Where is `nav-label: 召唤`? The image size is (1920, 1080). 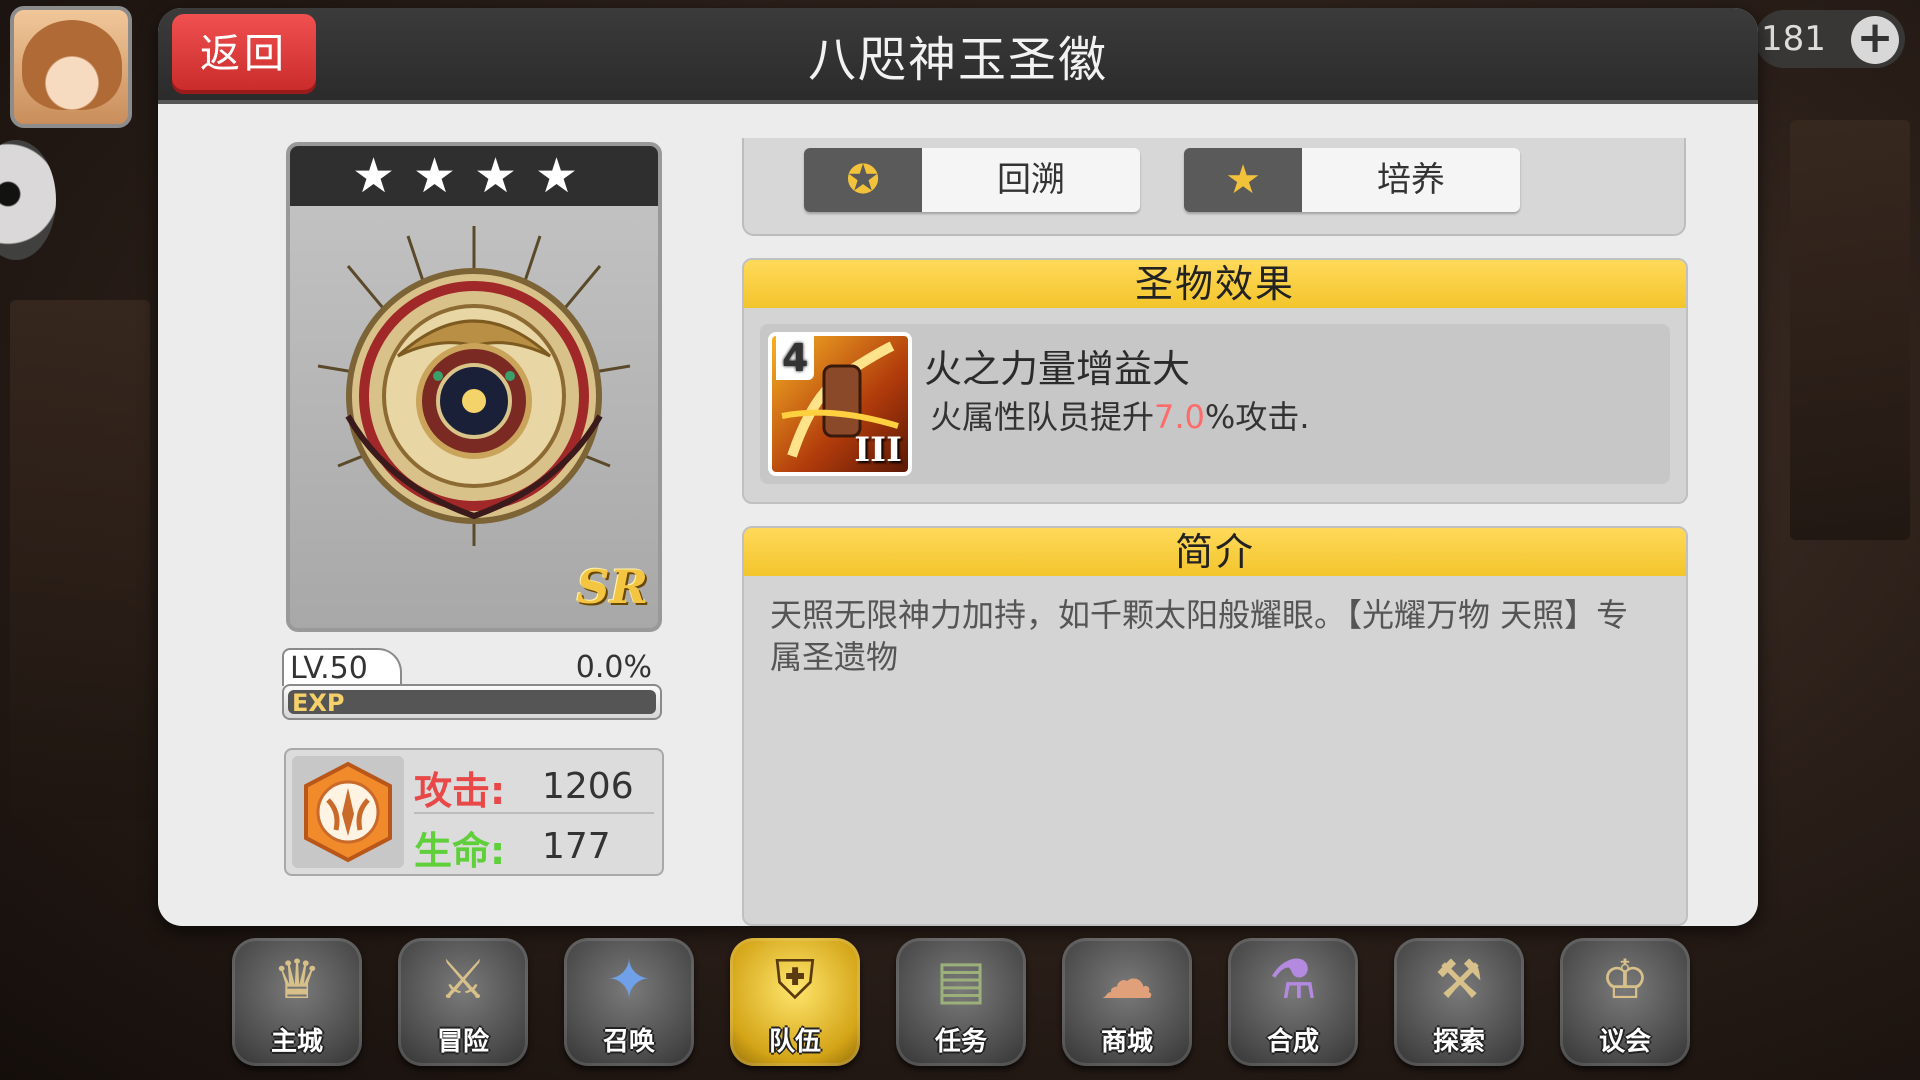
nav-label: 召唤 is located at coordinates (628, 1042).